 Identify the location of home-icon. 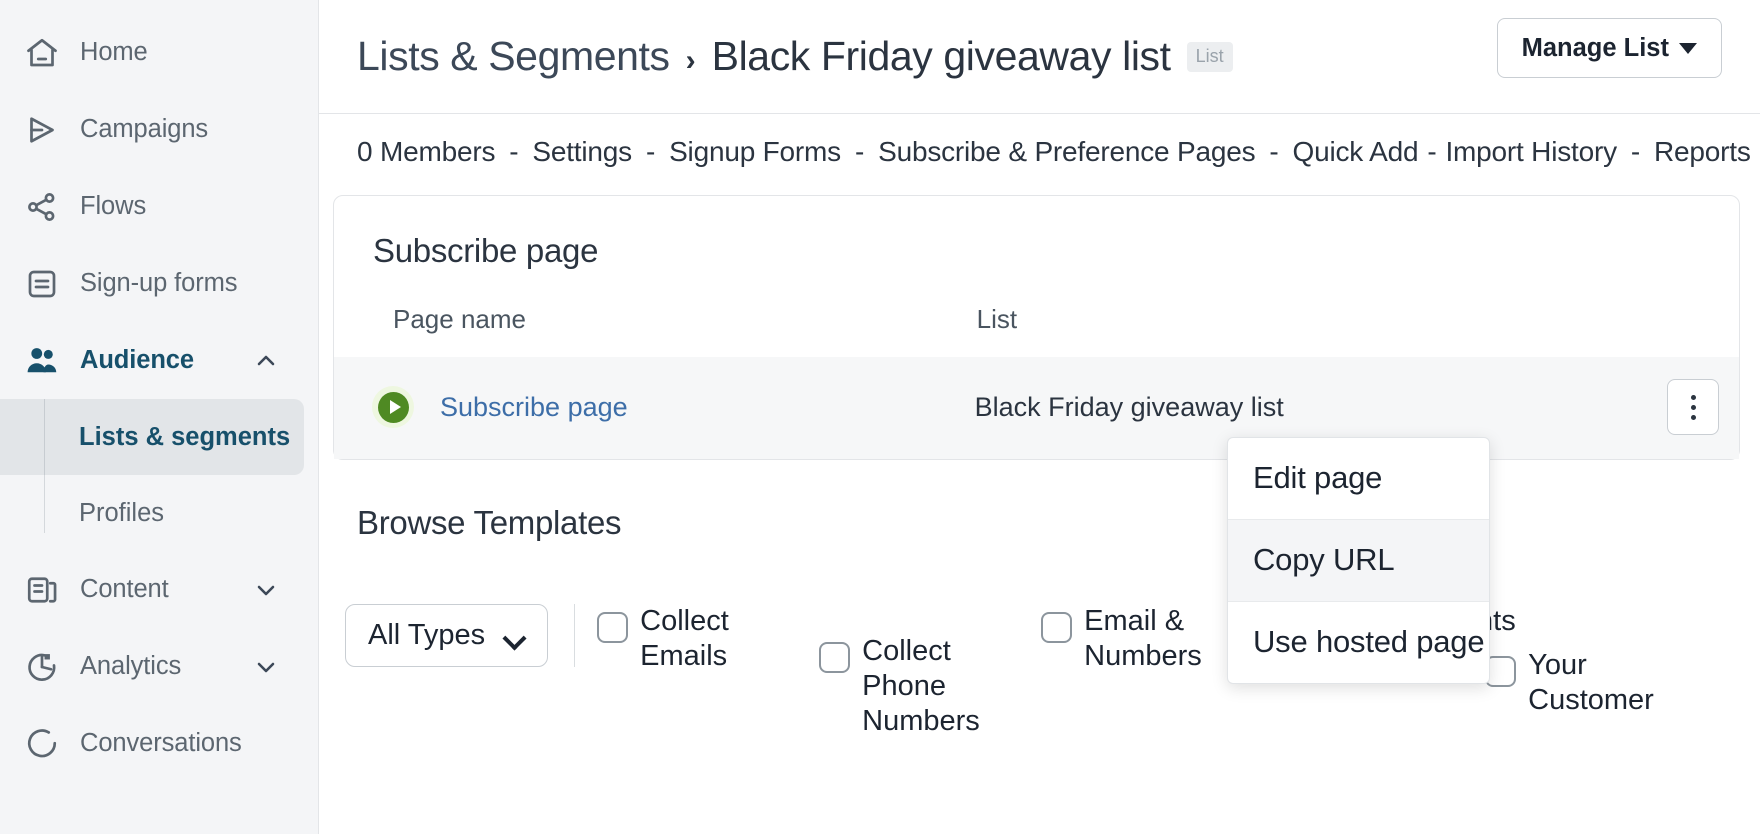
(42, 53).